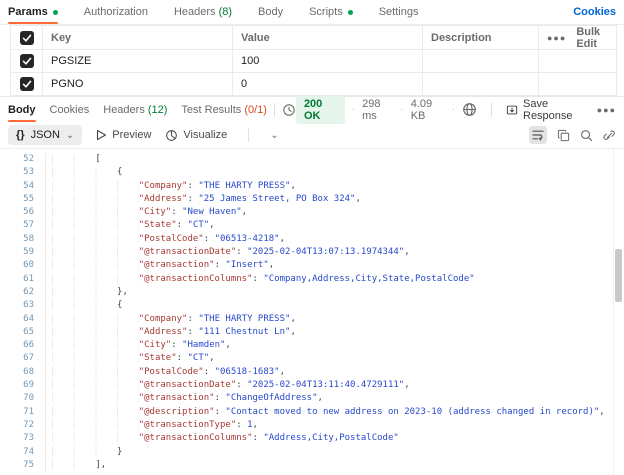 The height and width of the screenshot is (475, 624). Describe the element at coordinates (26, 37) in the screenshot. I see `select-all-checkbox` at that location.